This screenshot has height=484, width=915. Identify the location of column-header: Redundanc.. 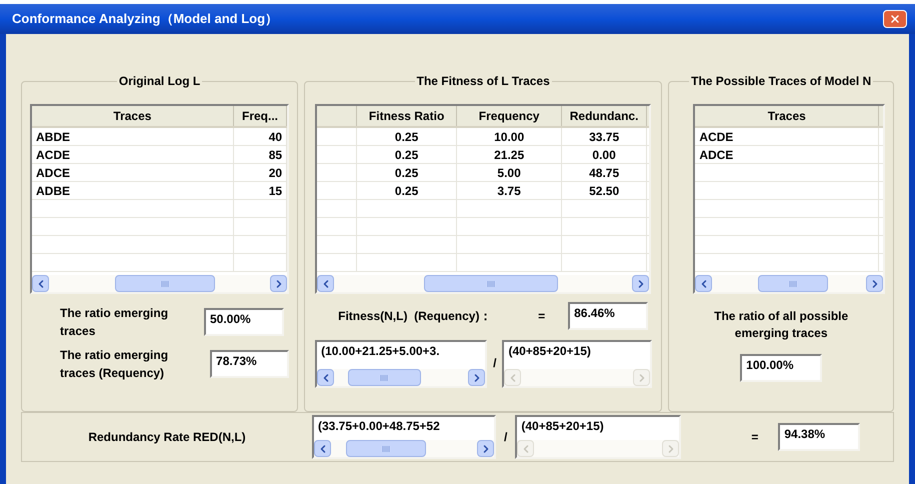
(605, 116).